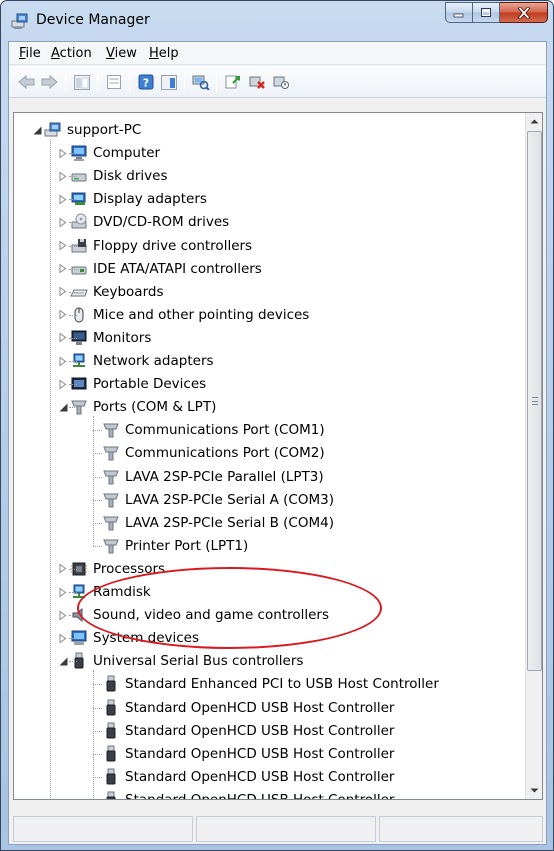 The height and width of the screenshot is (851, 554). Describe the element at coordinates (218, 523) in the screenshot. I see `tree-device-item: LAVA 2SP-PCIe Serial B (COM4)` at that location.